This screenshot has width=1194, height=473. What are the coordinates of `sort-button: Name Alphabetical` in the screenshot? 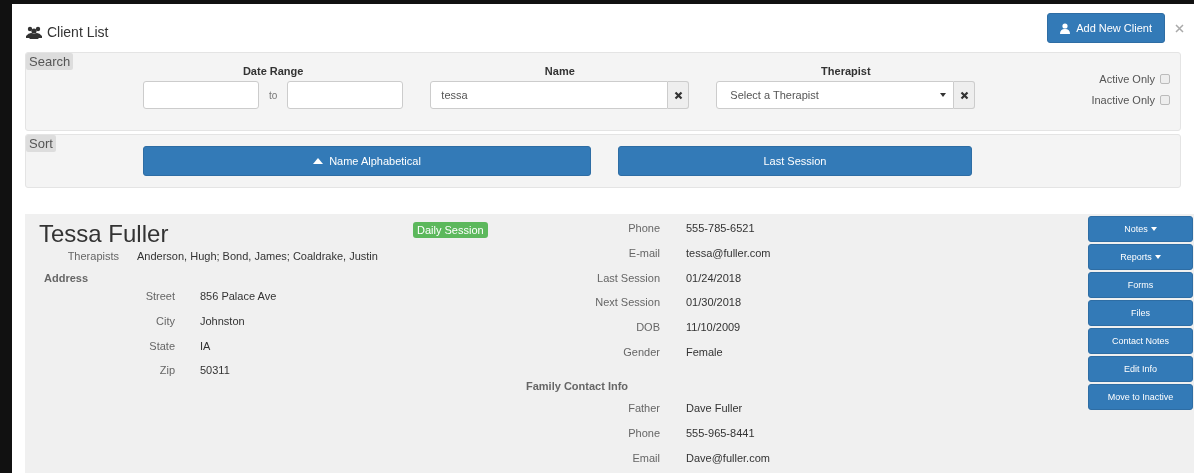 It's located at (367, 161).